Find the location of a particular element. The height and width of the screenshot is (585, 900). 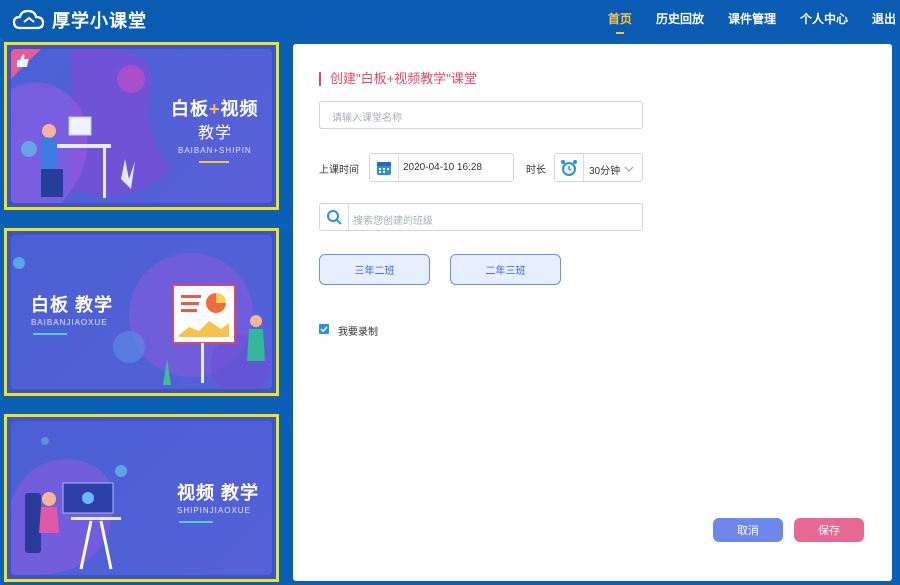

card-title: 白板 教学 is located at coordinates (72, 305).